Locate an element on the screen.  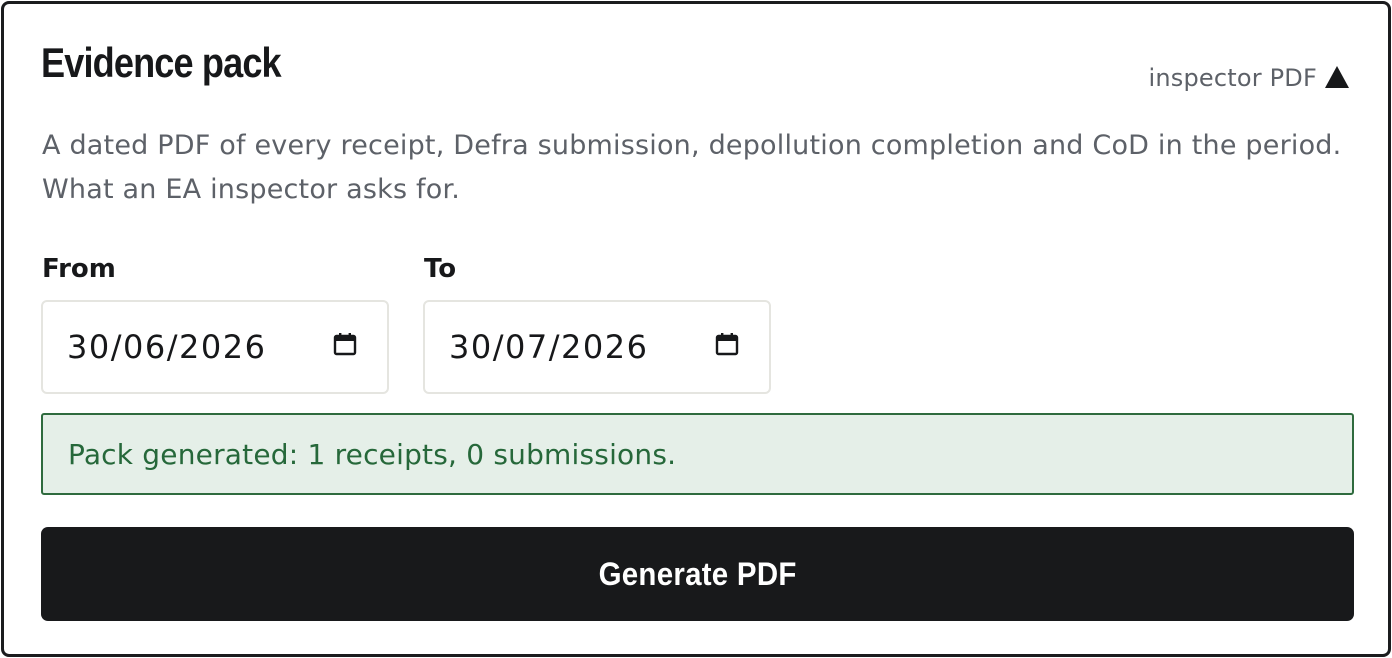
to-date-input: 30/07/2026 is located at coordinates (597, 347).